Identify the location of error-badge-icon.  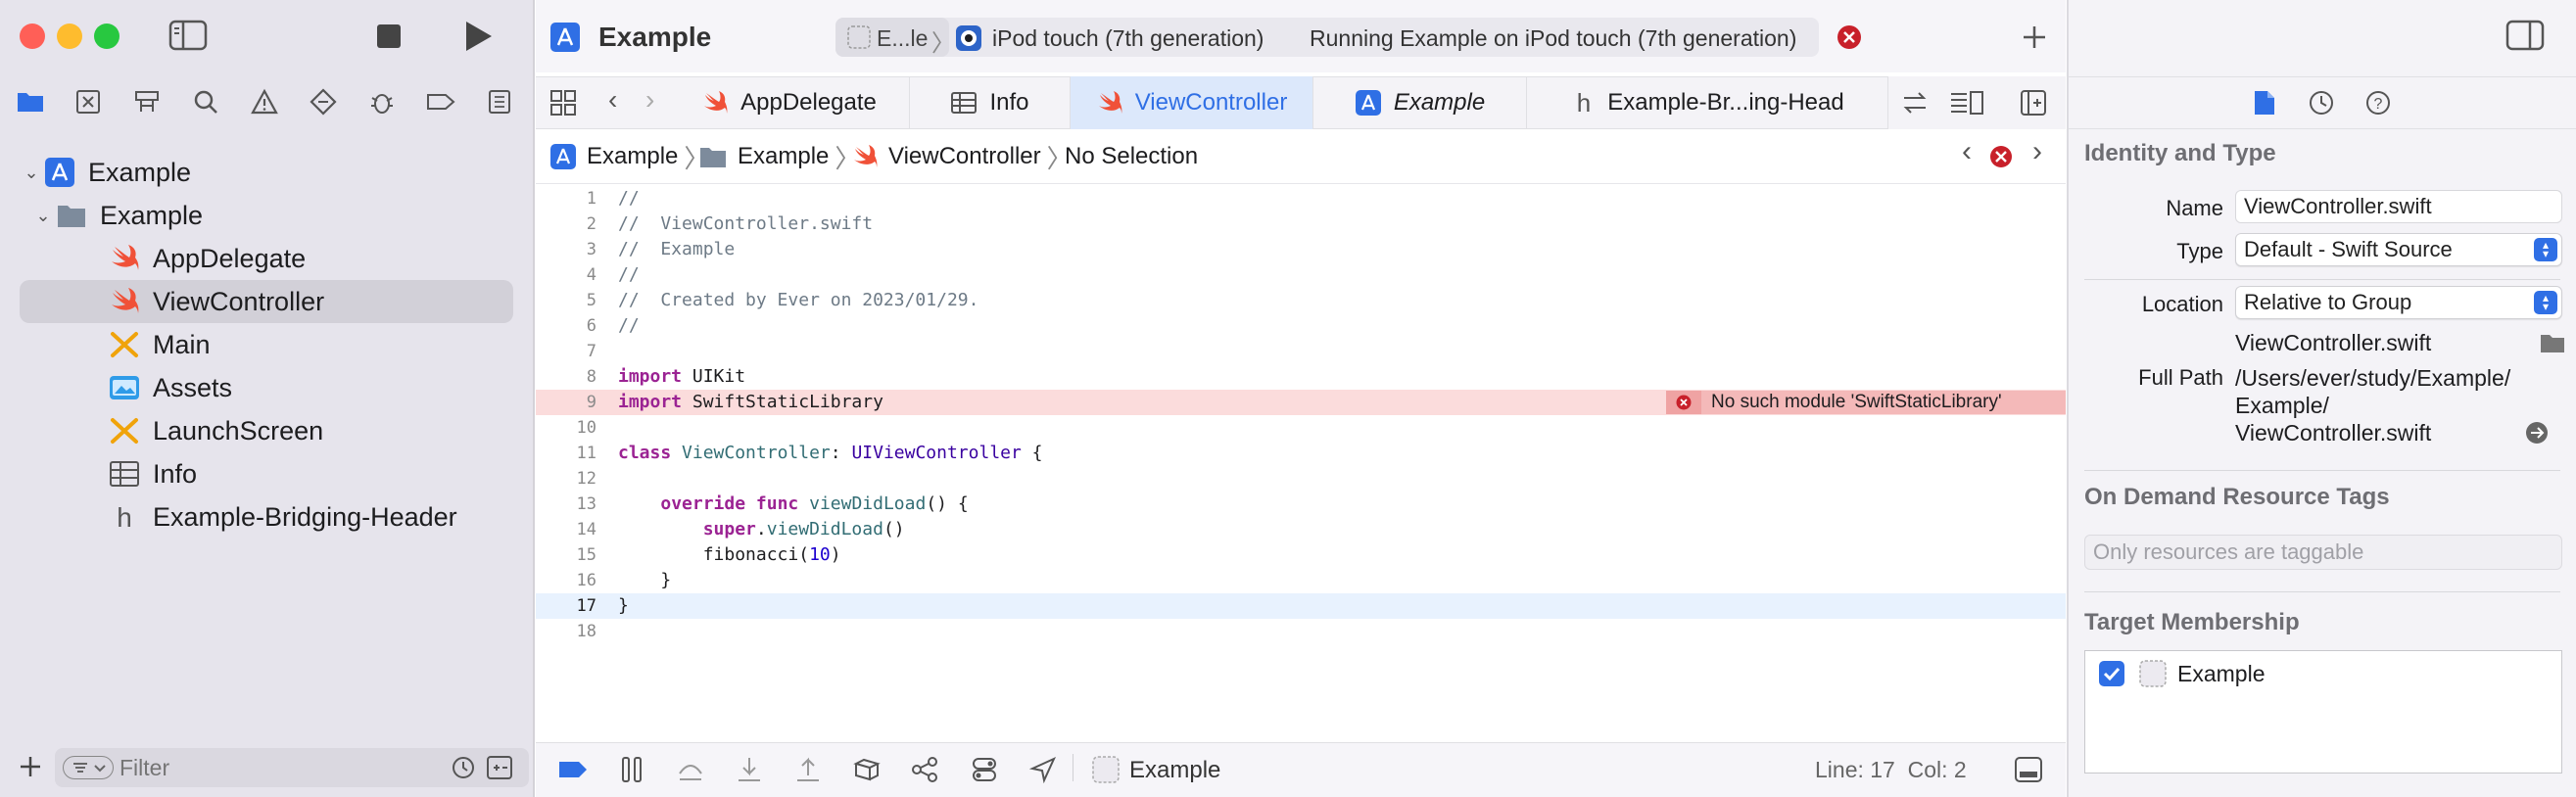
(1849, 37).